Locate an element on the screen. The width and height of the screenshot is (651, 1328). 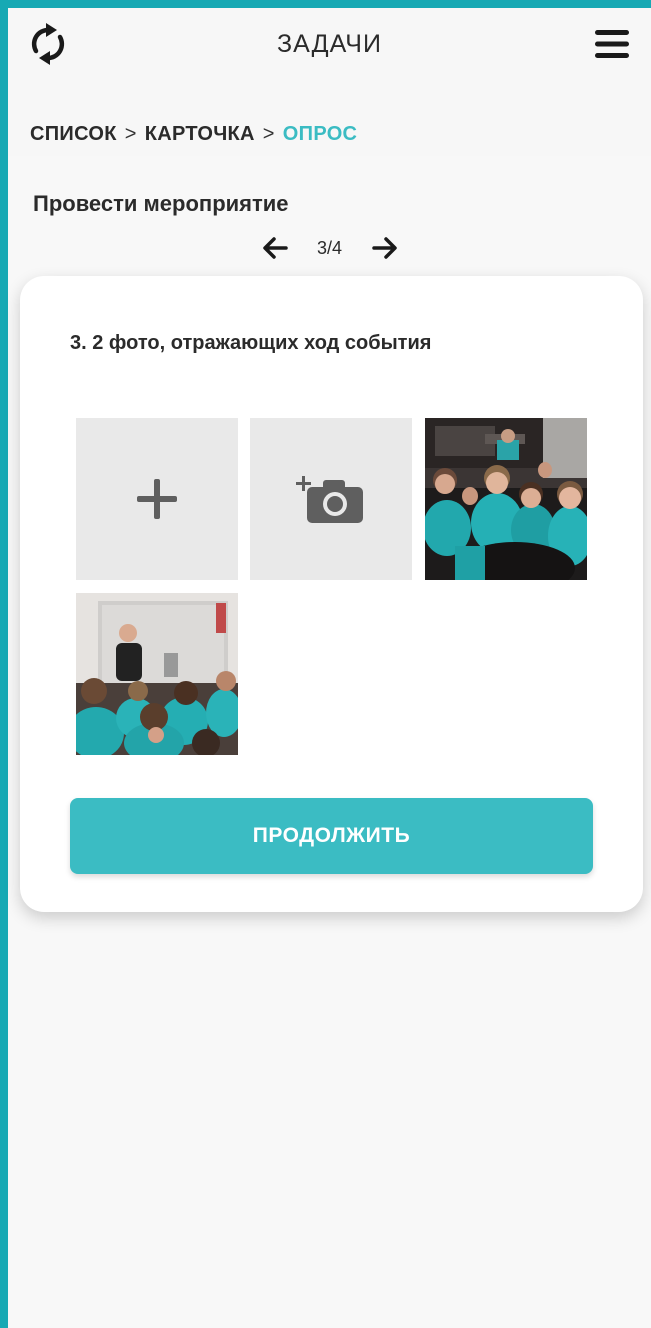
prev-page-button is located at coordinates (275, 248).